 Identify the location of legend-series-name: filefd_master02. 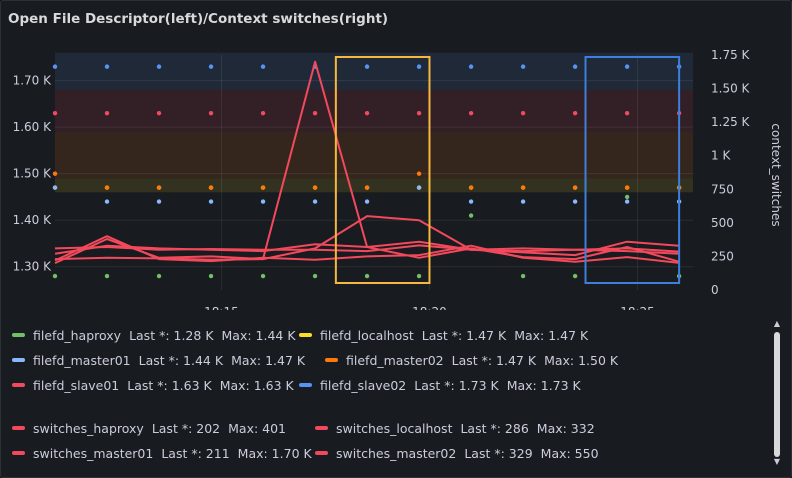
(395, 360).